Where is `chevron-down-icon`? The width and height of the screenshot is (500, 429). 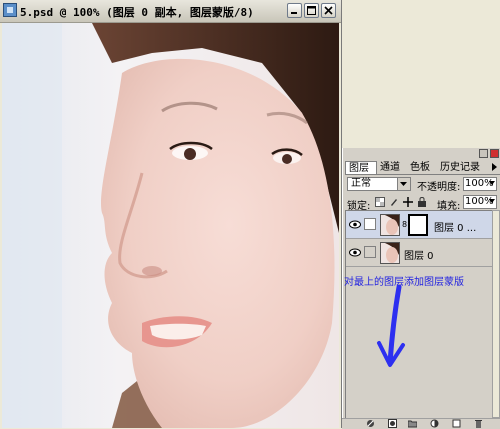 chevron-down-icon is located at coordinates (403, 184).